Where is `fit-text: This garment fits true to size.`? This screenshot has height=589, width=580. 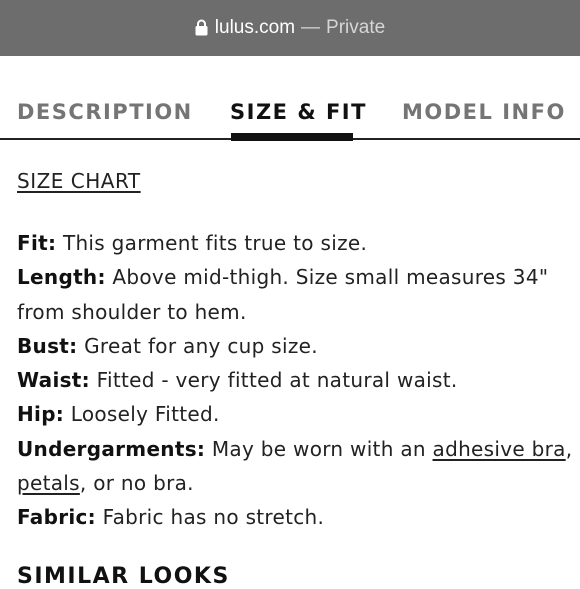
fit-text: This garment fits true to size. is located at coordinates (212, 243).